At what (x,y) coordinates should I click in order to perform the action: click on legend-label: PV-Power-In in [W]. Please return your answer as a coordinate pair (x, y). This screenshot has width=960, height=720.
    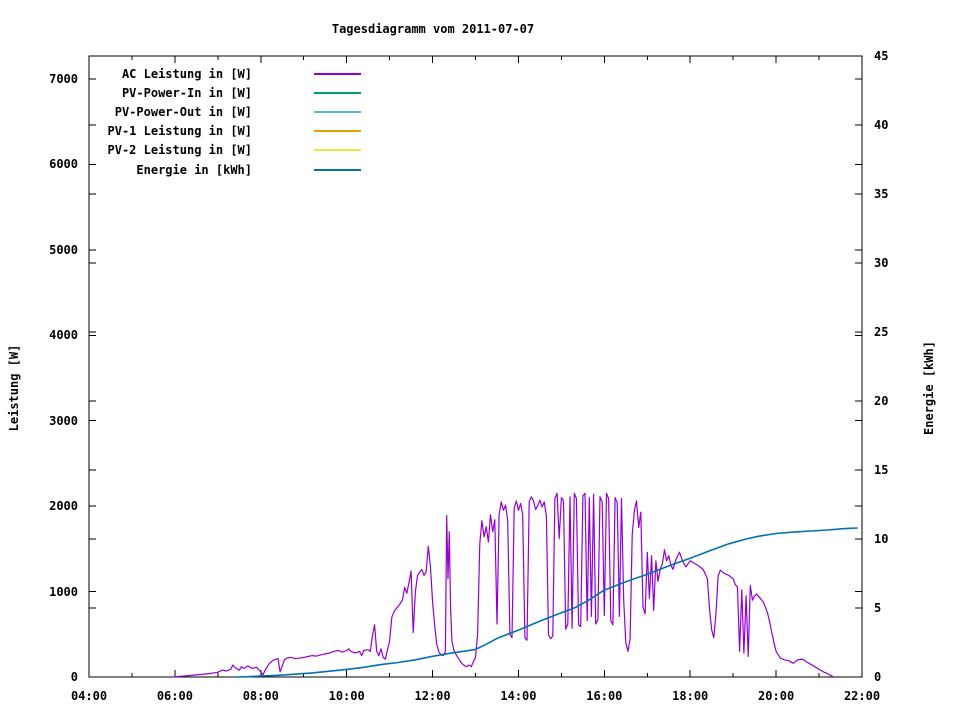
    Looking at the image, I should click on (186, 92).